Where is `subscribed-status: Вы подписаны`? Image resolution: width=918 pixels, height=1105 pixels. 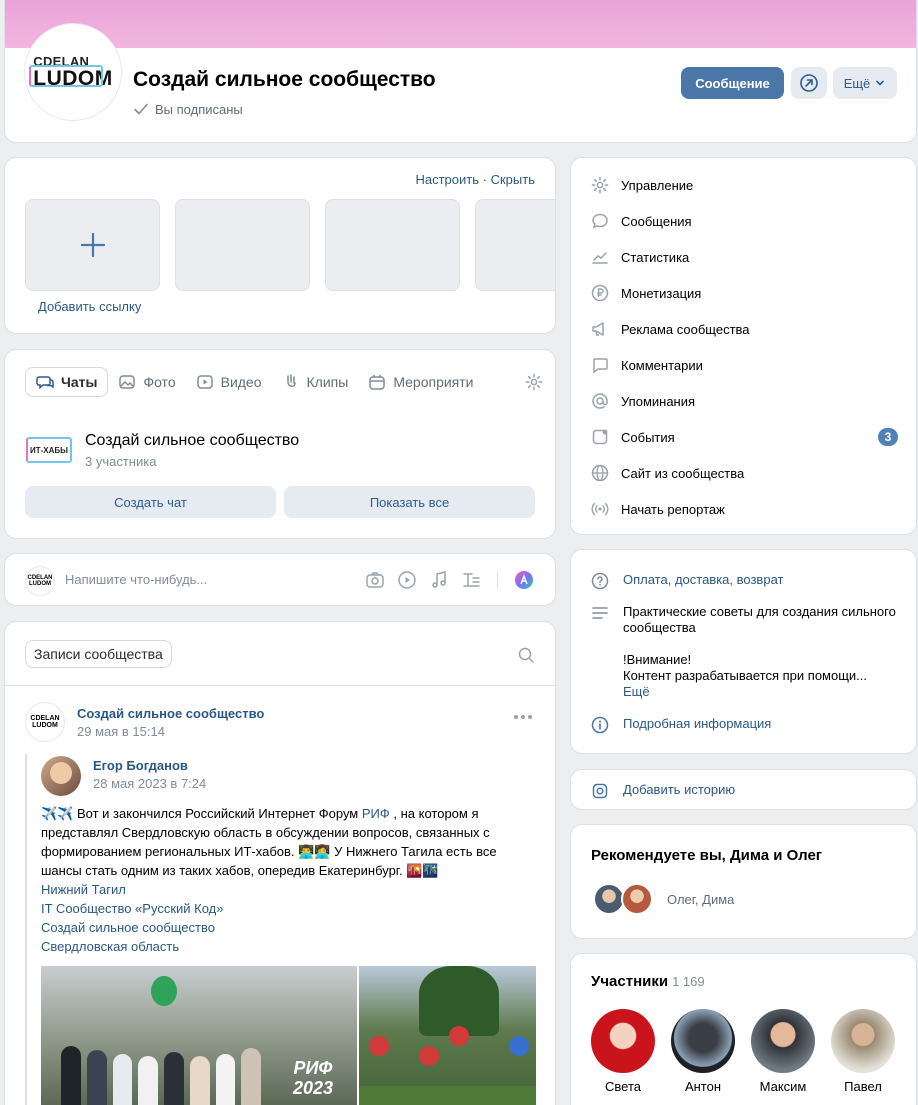
subscribed-status: Вы подписаны is located at coordinates (188, 109).